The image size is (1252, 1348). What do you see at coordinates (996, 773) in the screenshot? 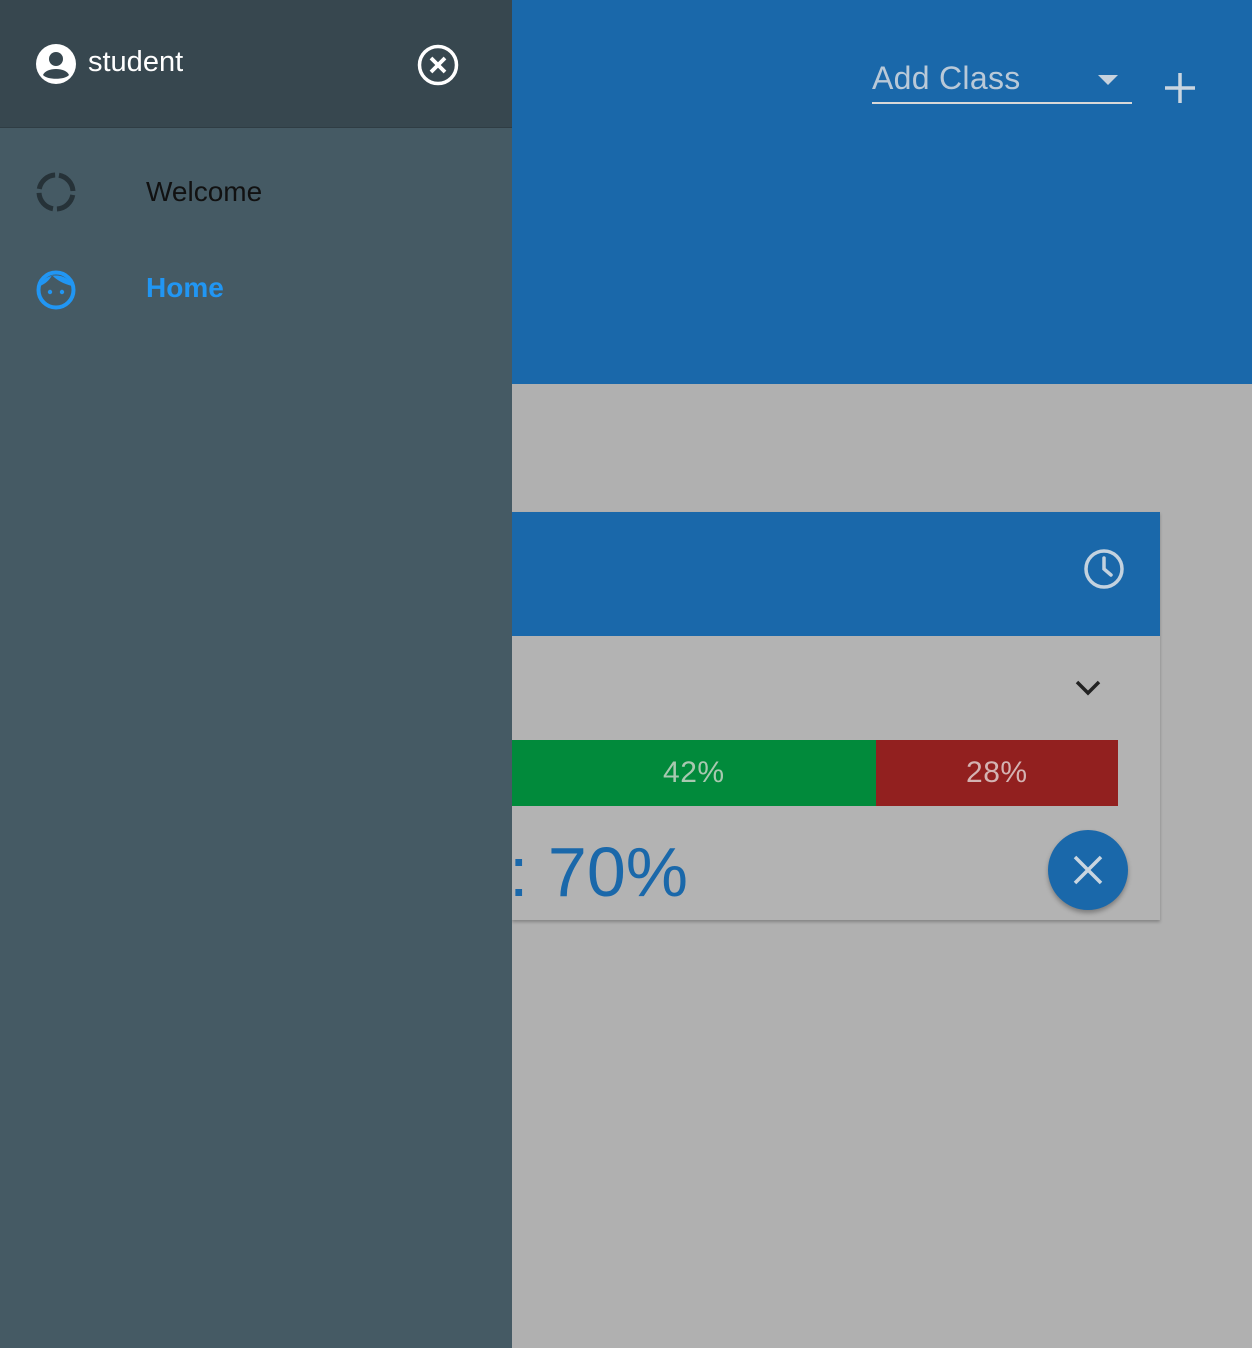
I see `wrong-segment: 28%` at bounding box center [996, 773].